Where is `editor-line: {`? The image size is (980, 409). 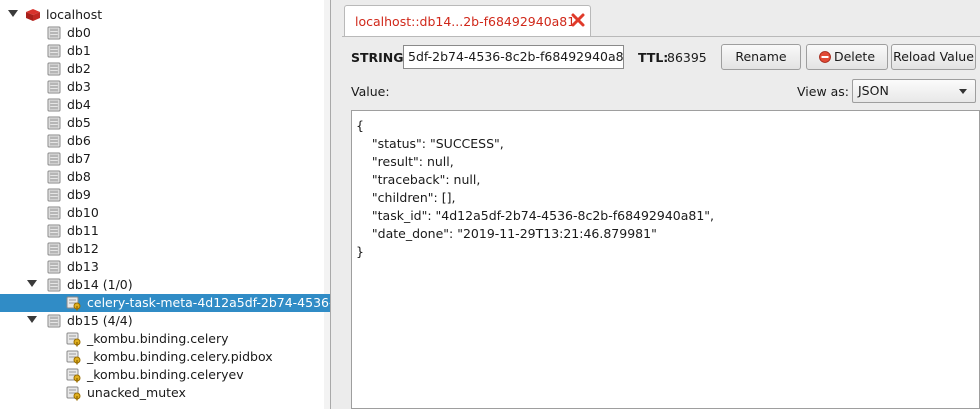 editor-line: { is located at coordinates (360, 125).